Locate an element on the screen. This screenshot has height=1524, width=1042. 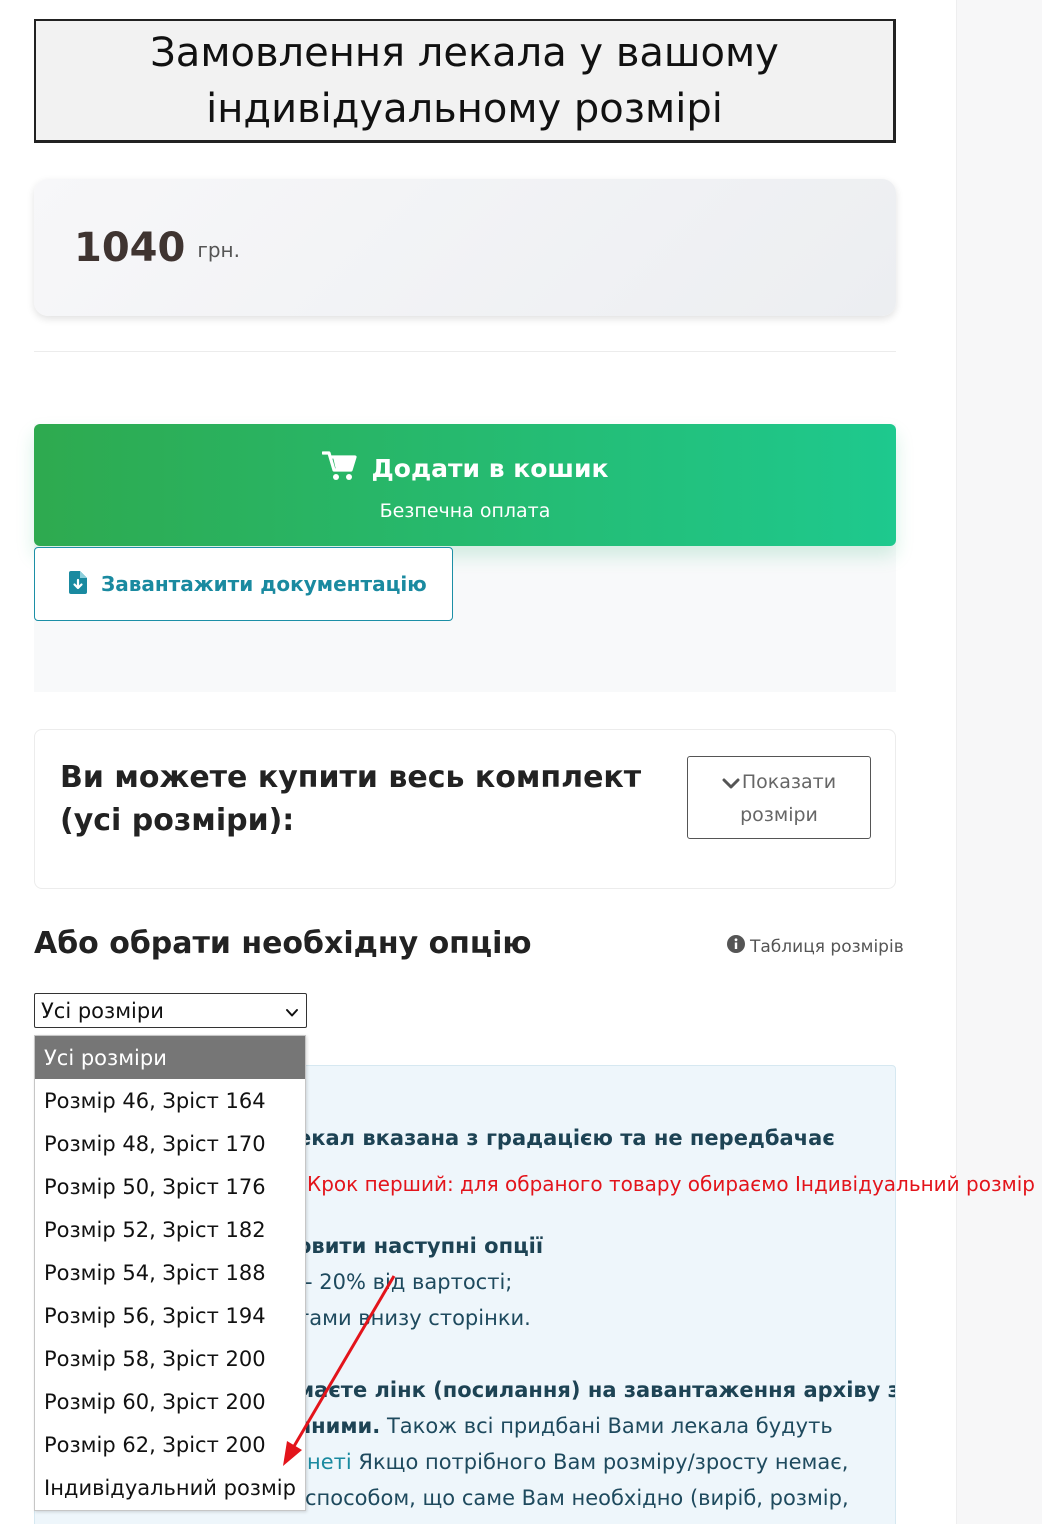
cart-button-main: Додати в кошик is located at coordinates (465, 468).